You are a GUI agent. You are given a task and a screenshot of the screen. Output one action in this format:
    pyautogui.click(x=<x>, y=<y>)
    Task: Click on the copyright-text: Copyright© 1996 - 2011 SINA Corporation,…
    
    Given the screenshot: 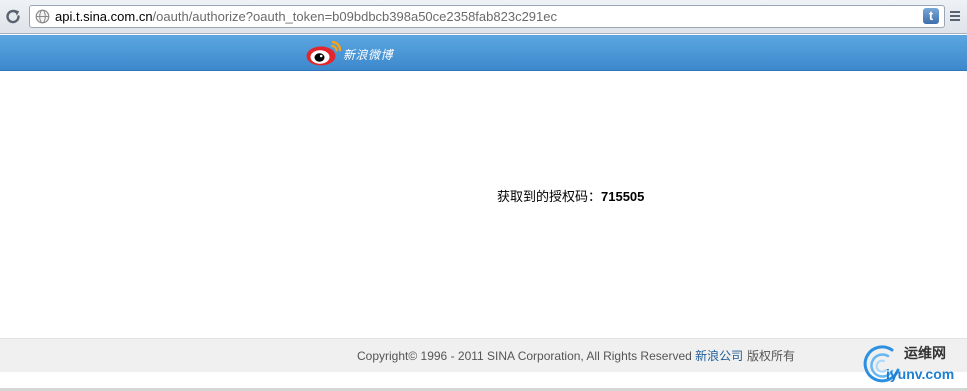 What is the action you would take?
    pyautogui.click(x=526, y=356)
    